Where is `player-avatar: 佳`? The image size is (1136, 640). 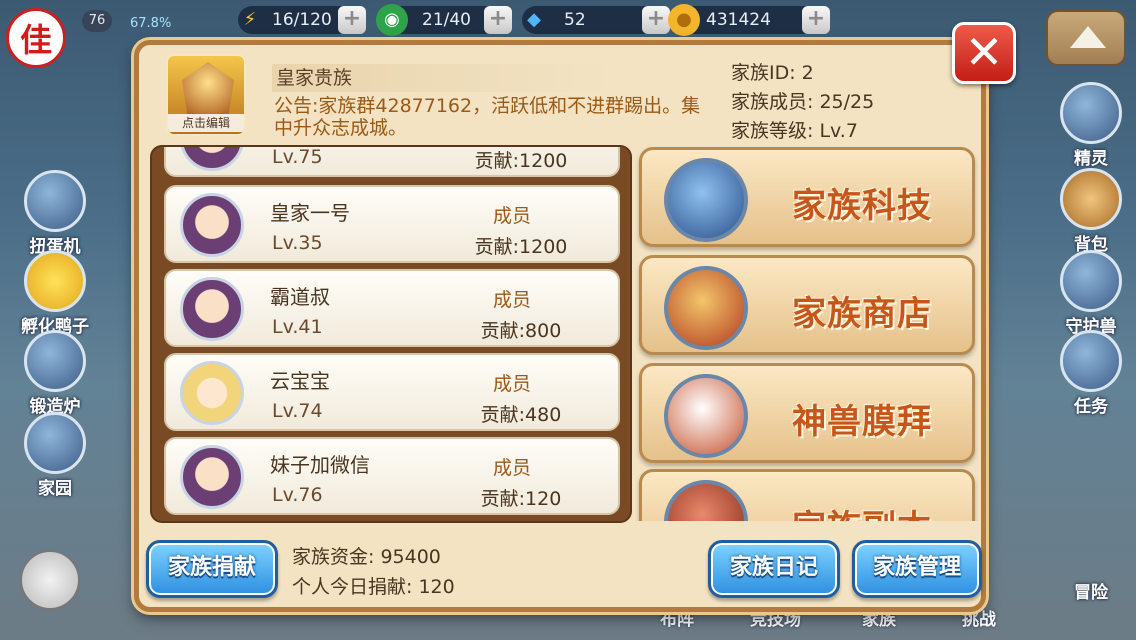
player-avatar: 佳 is located at coordinates (36, 38).